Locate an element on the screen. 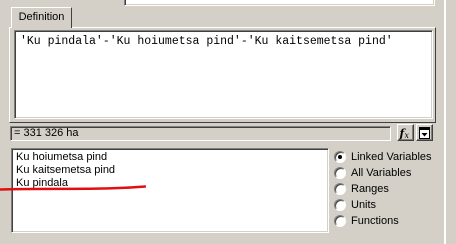 The height and width of the screenshot is (244, 456). function-button: f x is located at coordinates (405, 132).